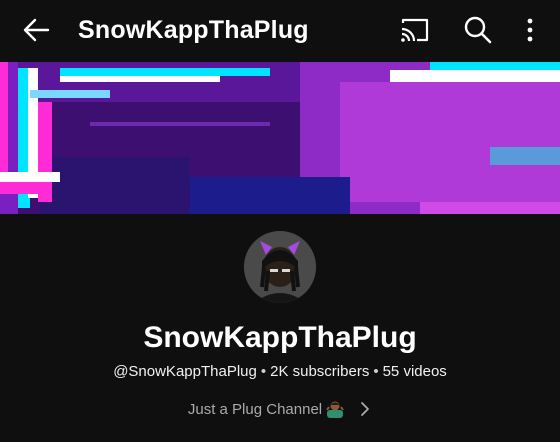  I want to click on search-button, so click(478, 30).